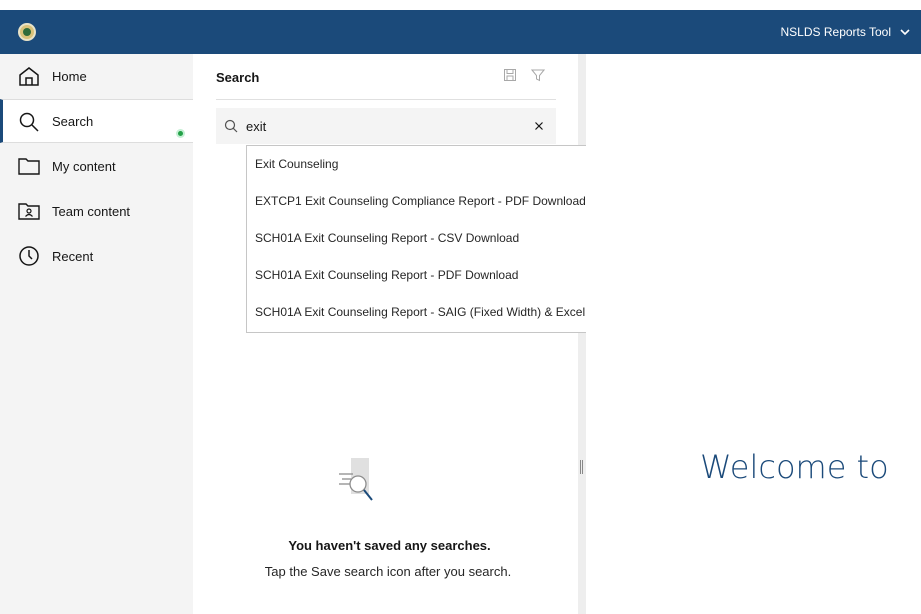  What do you see at coordinates (69, 76) in the screenshot?
I see `nav-label-home: Home` at bounding box center [69, 76].